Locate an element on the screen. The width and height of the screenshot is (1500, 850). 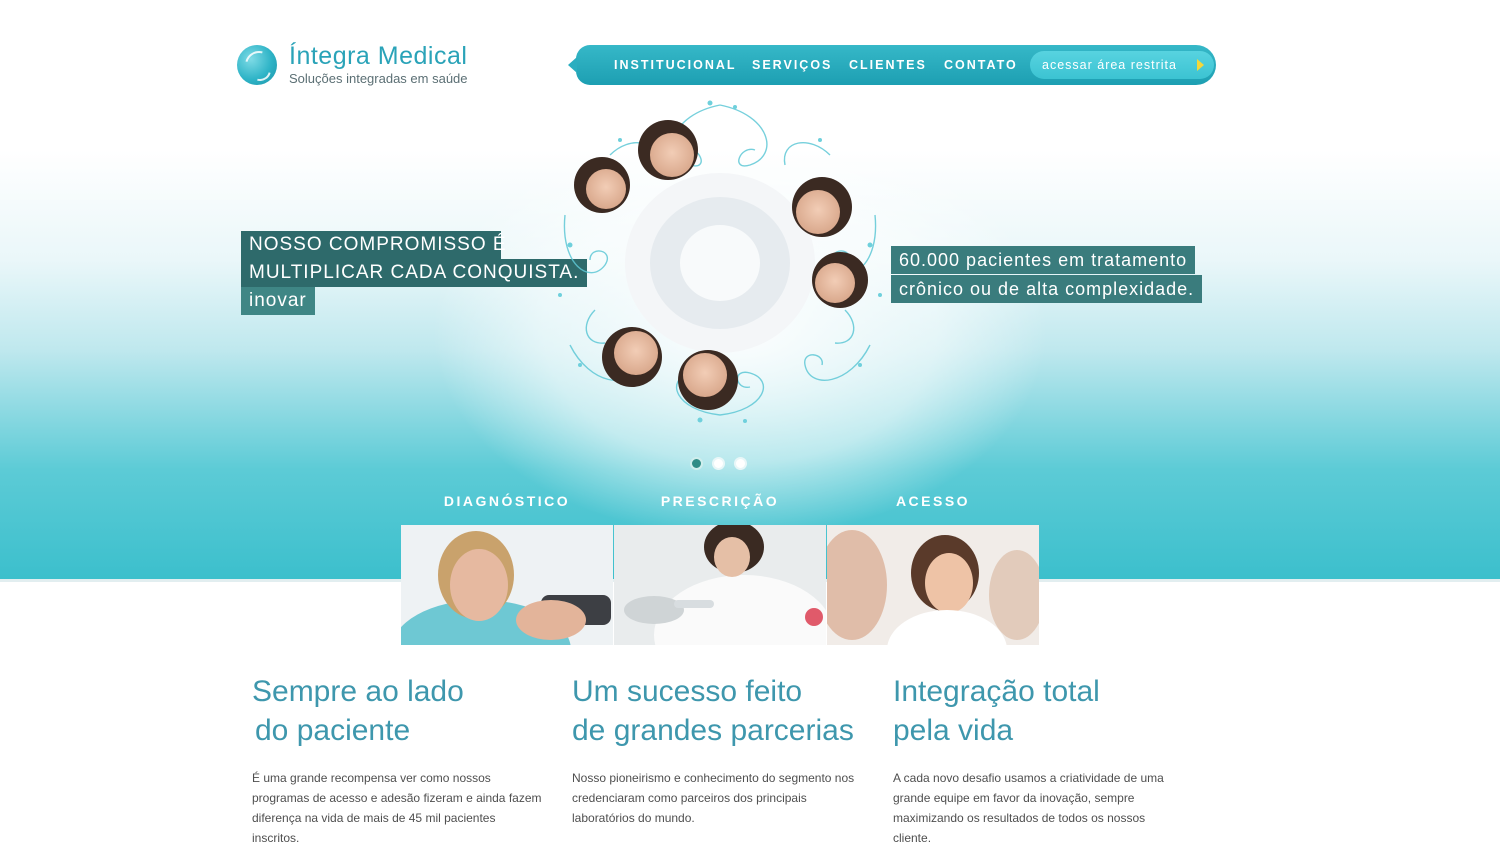
pillar-prescricao-photo is located at coordinates (720, 585).